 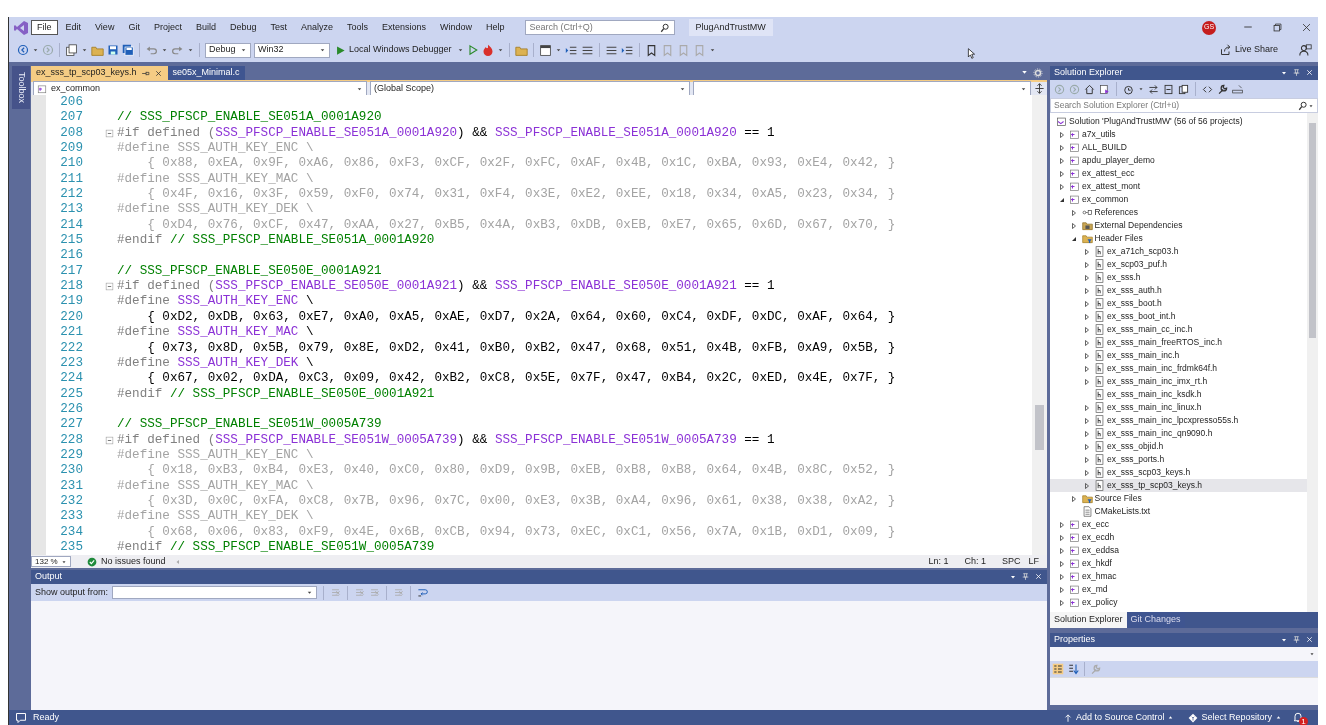 What do you see at coordinates (99, 73) in the screenshot?
I see `document-tab: ex_sss_tp_scp03_keys.h` at bounding box center [99, 73].